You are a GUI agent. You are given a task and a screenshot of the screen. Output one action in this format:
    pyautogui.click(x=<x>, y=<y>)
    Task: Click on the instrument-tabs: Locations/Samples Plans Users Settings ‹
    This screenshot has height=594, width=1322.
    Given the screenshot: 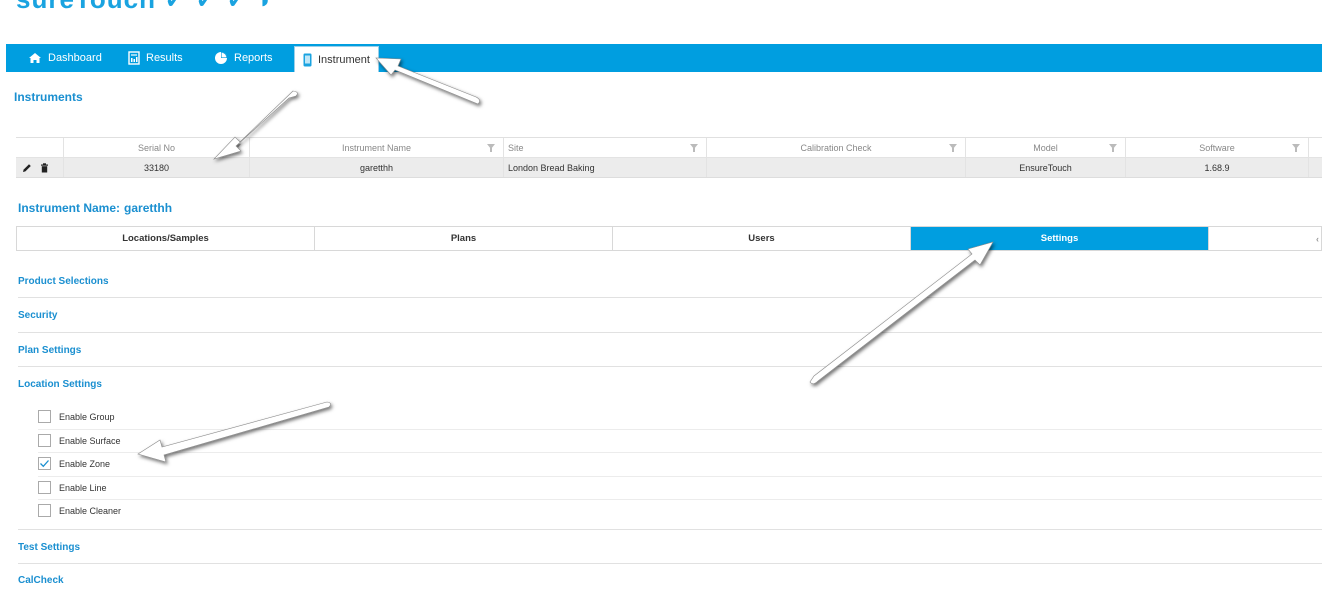 What is the action you would take?
    pyautogui.click(x=669, y=238)
    